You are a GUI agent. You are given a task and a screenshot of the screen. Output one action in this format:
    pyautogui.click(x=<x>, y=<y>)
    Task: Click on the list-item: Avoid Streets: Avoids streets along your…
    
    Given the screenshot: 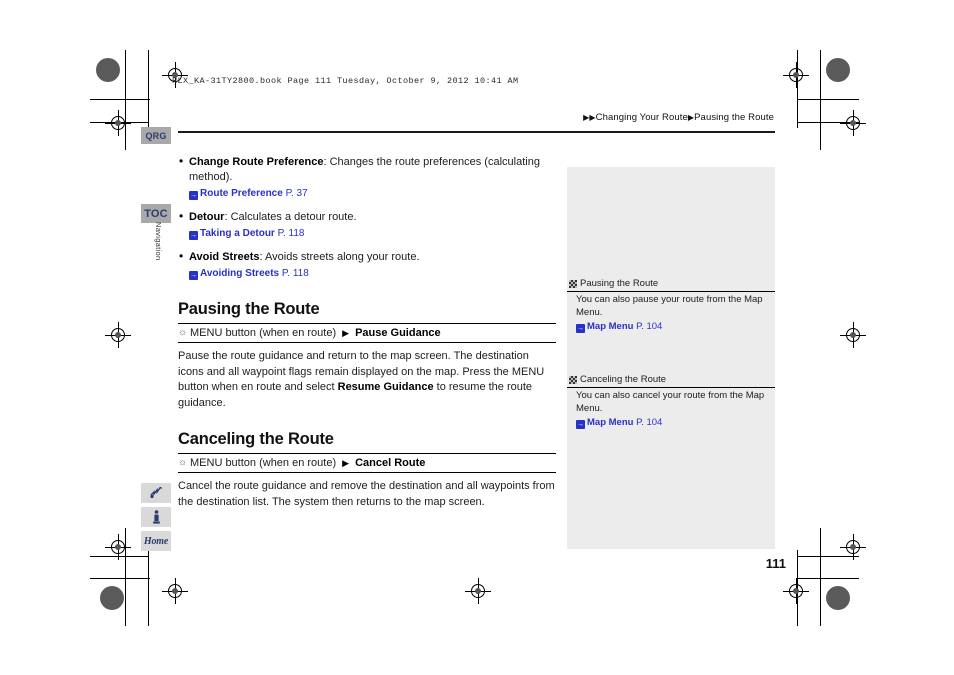 What is the action you would take?
    pyautogui.click(x=367, y=265)
    